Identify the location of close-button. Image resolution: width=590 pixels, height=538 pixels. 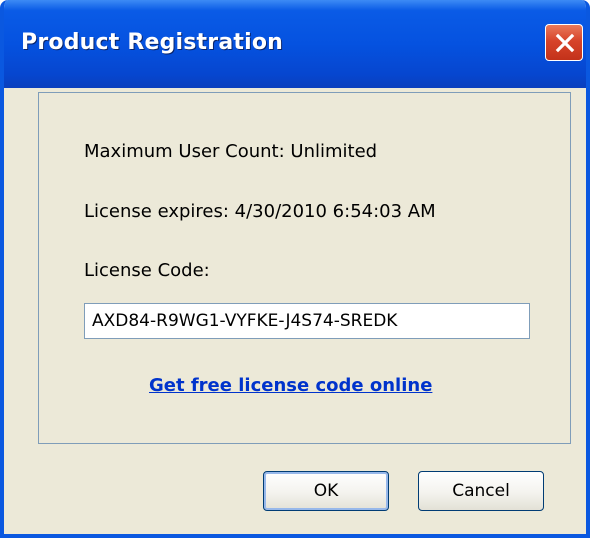
(564, 42).